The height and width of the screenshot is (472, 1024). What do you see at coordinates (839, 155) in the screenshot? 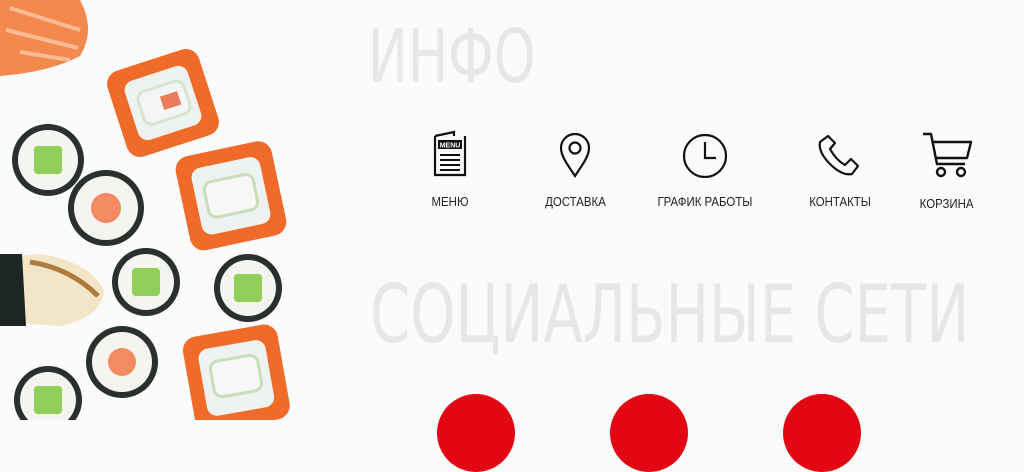
I see `phone-icon` at bounding box center [839, 155].